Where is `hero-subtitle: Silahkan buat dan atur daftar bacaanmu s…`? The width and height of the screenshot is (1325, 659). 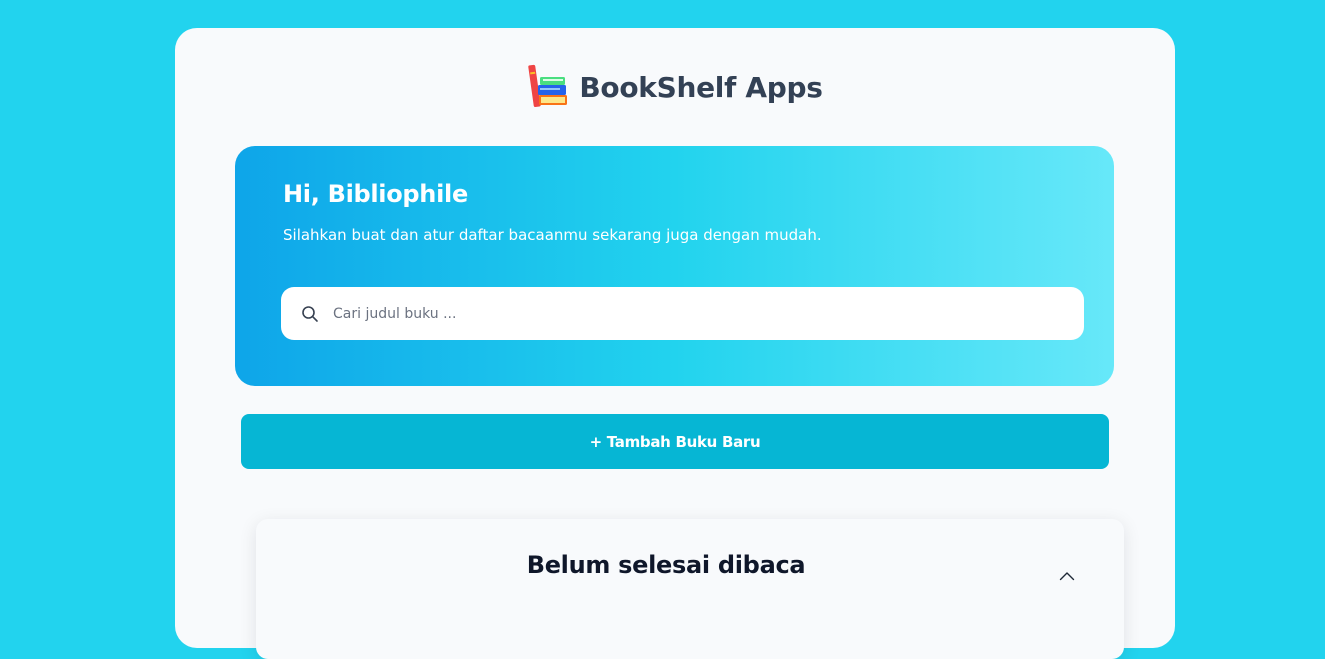 hero-subtitle: Silahkan buat dan atur daftar bacaanmu s… is located at coordinates (552, 235).